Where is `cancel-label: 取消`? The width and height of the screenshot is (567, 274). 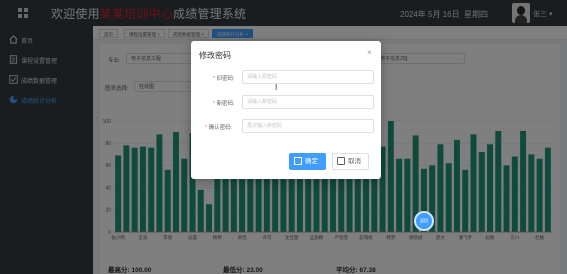 cancel-label: 取消 is located at coordinates (354, 161).